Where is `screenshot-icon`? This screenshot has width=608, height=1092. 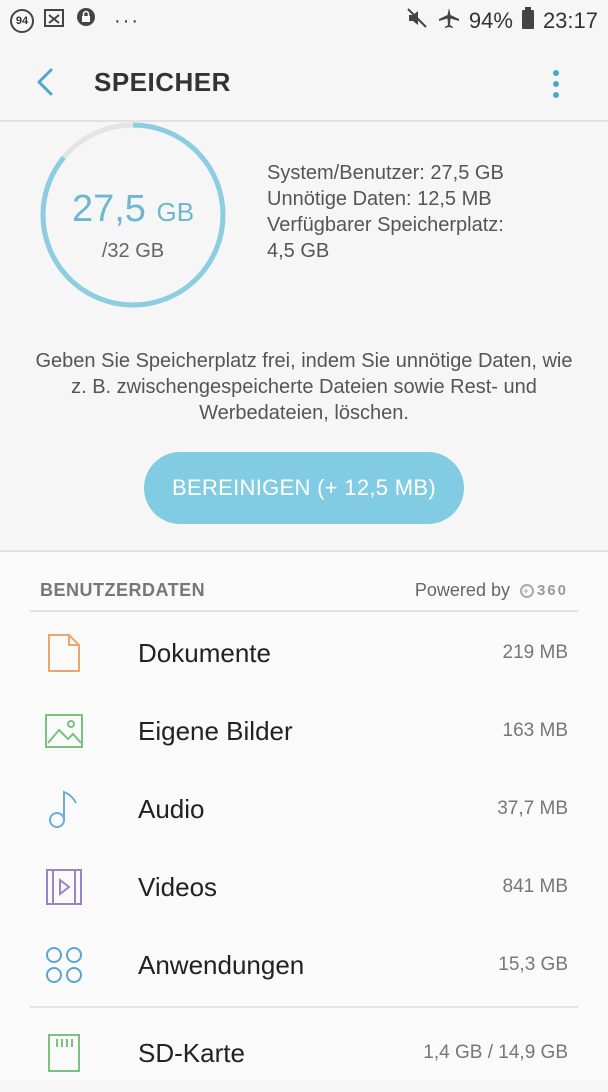
screenshot-icon is located at coordinates (54, 21).